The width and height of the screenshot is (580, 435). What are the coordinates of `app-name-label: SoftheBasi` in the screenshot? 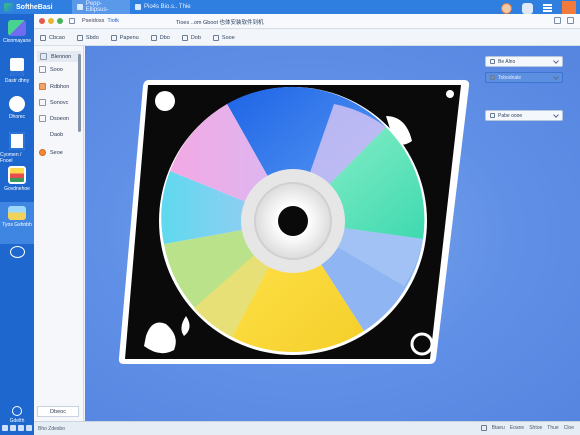 It's located at (34, 7).